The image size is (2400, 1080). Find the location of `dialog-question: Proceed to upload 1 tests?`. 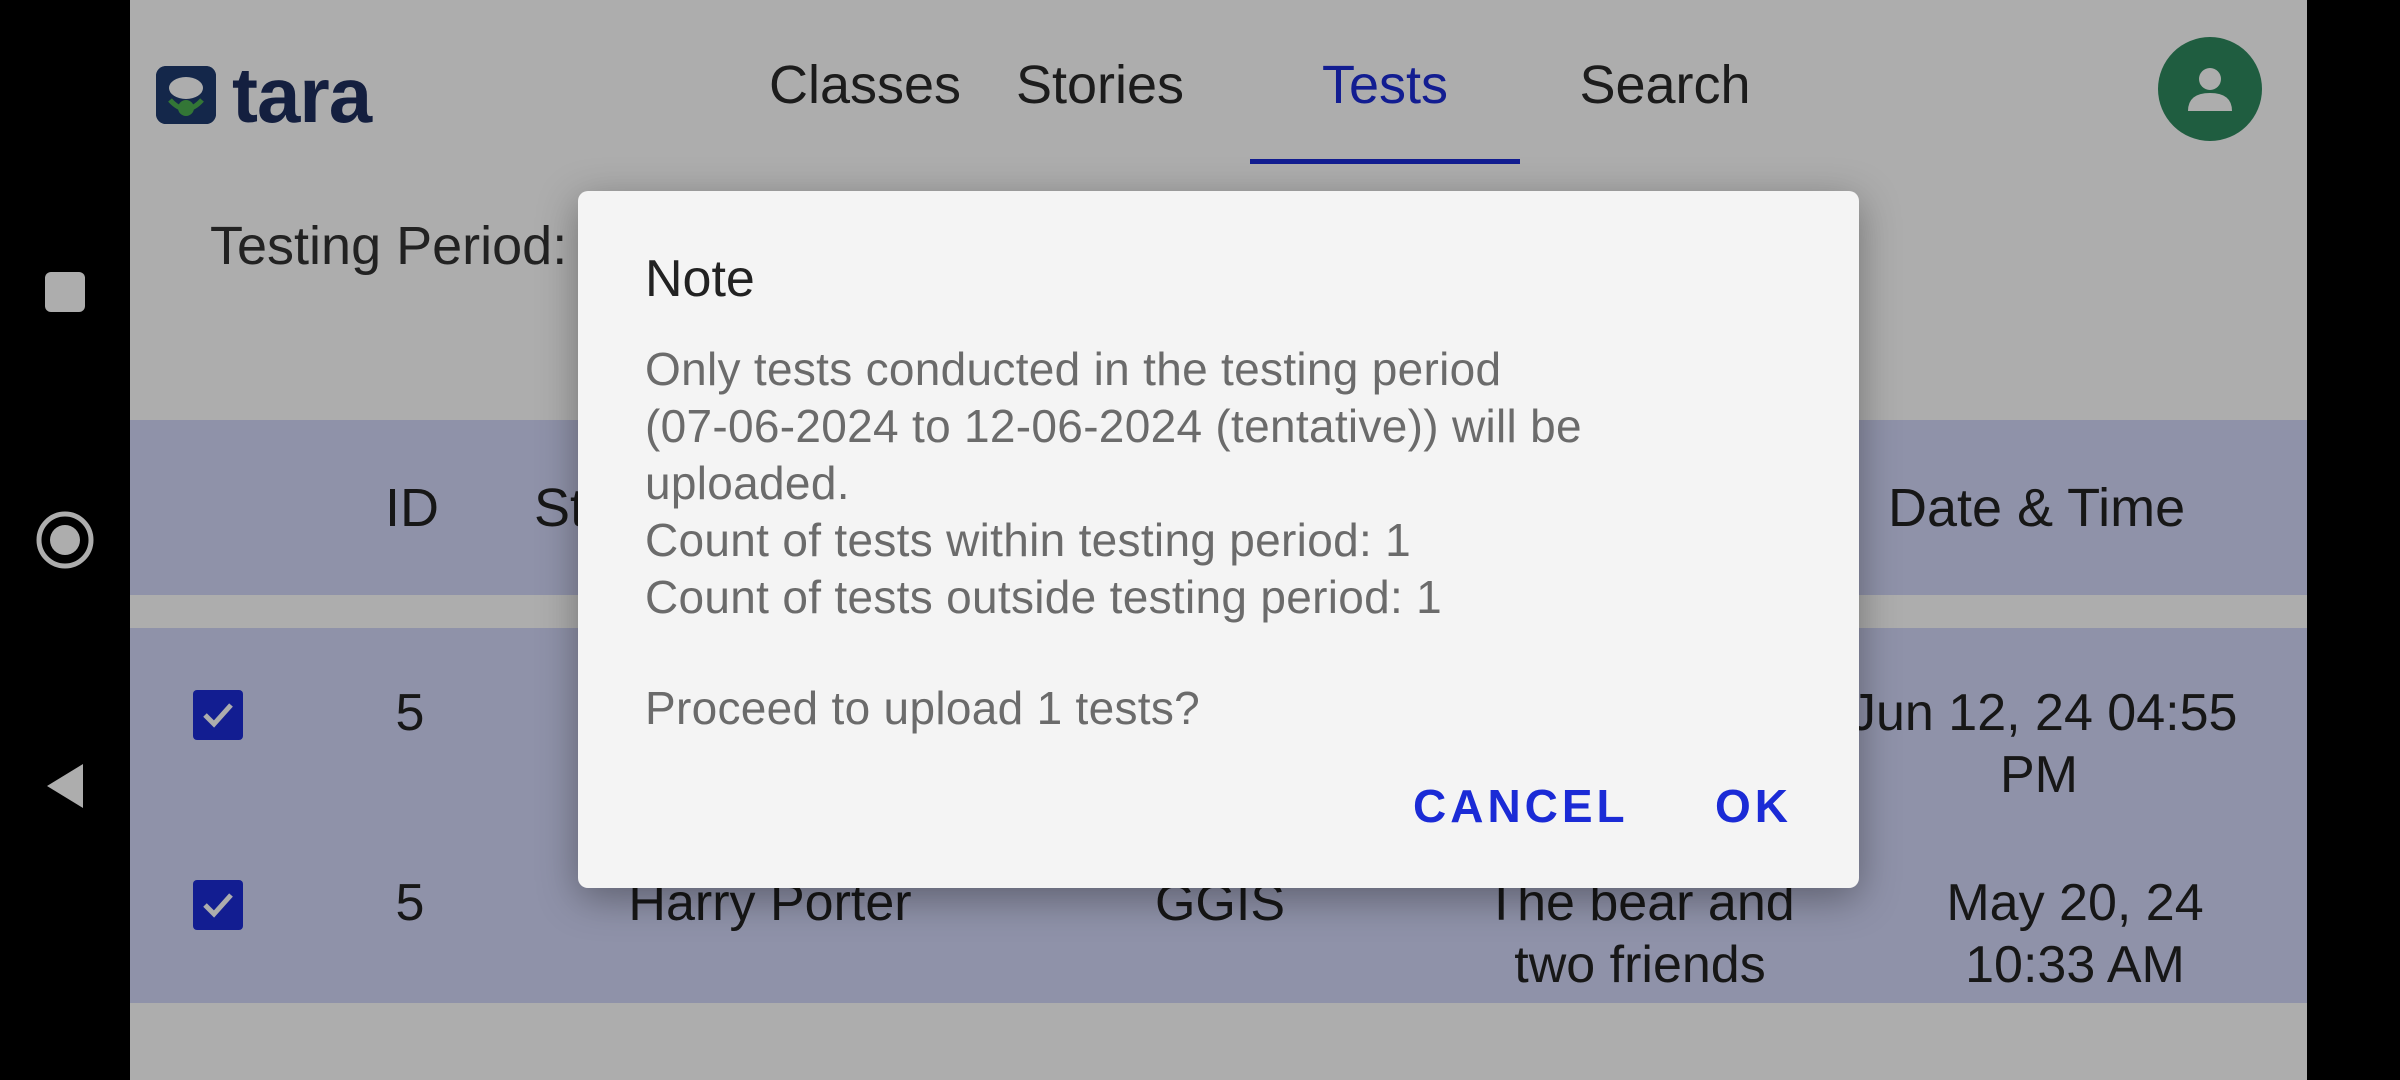

dialog-question: Proceed to upload 1 tests? is located at coordinates (923, 708).